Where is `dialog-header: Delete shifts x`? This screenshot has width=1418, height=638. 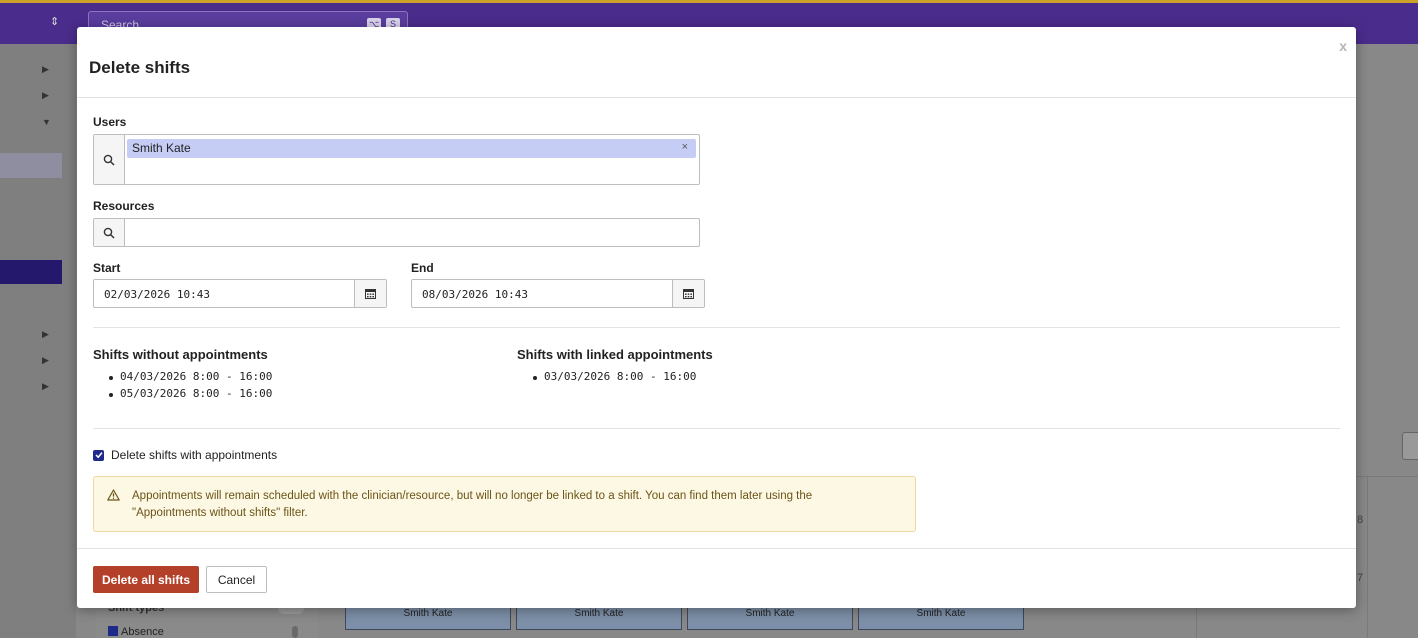
dialog-header: Delete shifts x is located at coordinates (716, 62).